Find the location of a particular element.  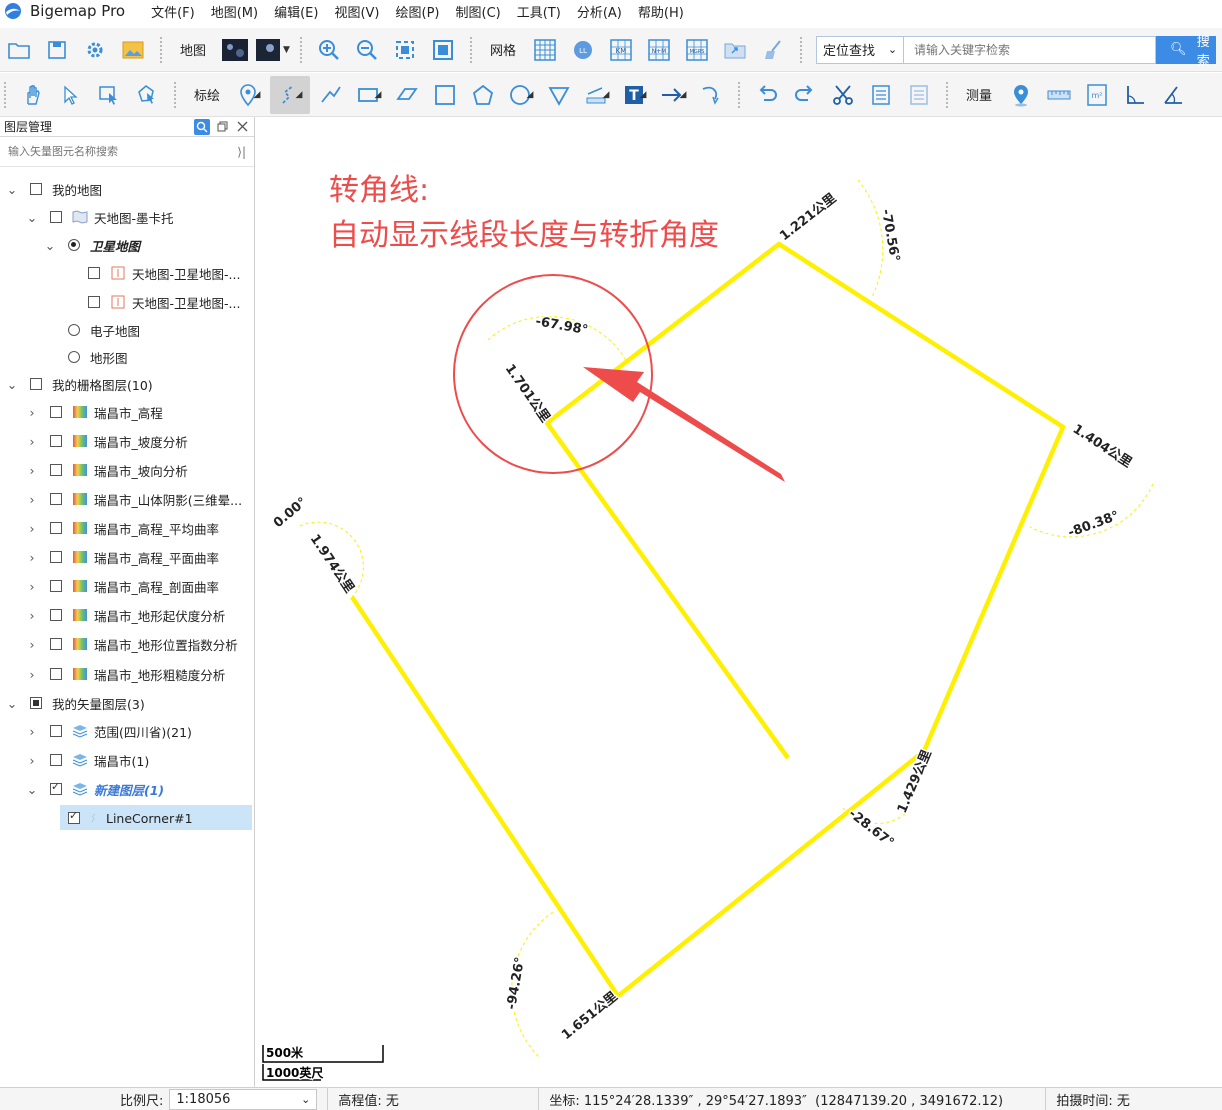

menu-file: 文件(F) is located at coordinates (173, 11).